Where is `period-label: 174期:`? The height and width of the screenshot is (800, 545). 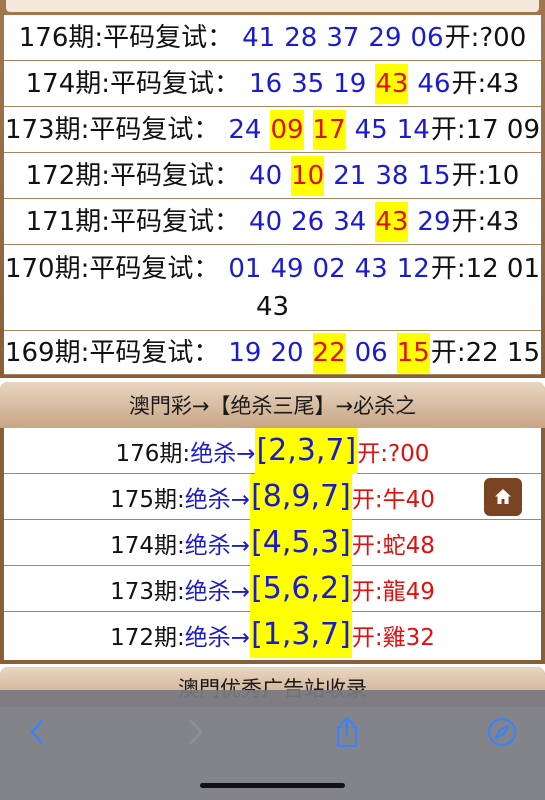 period-label: 174期: is located at coordinates (147, 545).